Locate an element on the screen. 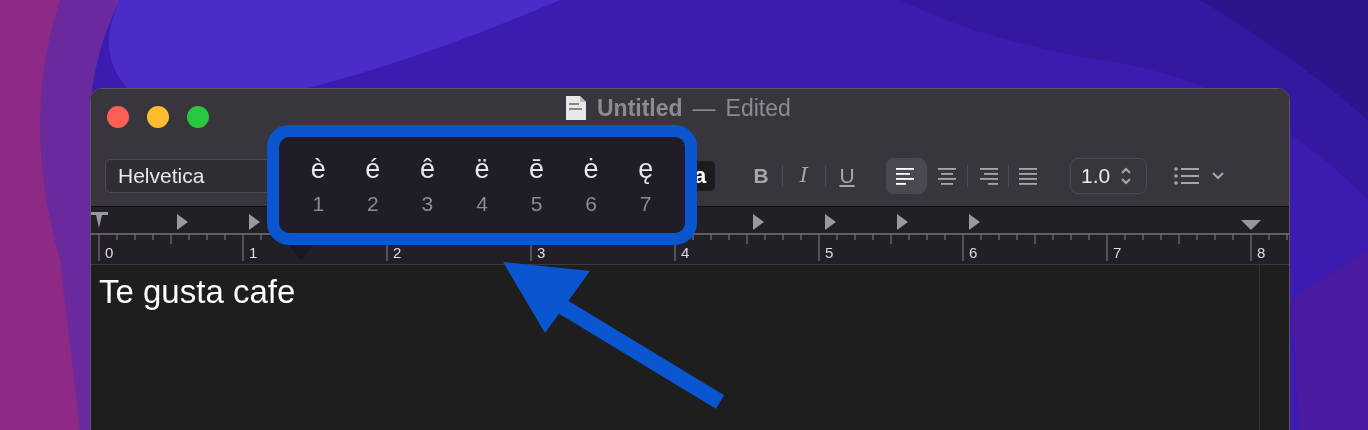 The width and height of the screenshot is (1368, 430). align-center-icon is located at coordinates (947, 175).